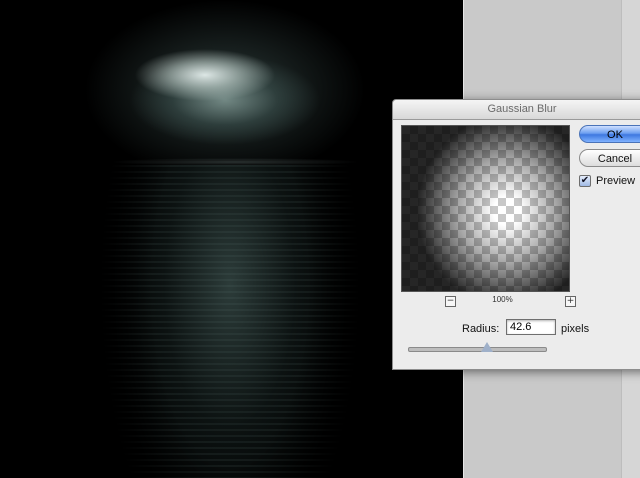 This screenshot has width=640, height=478. I want to click on zoom-level: 100%, so click(502, 299).